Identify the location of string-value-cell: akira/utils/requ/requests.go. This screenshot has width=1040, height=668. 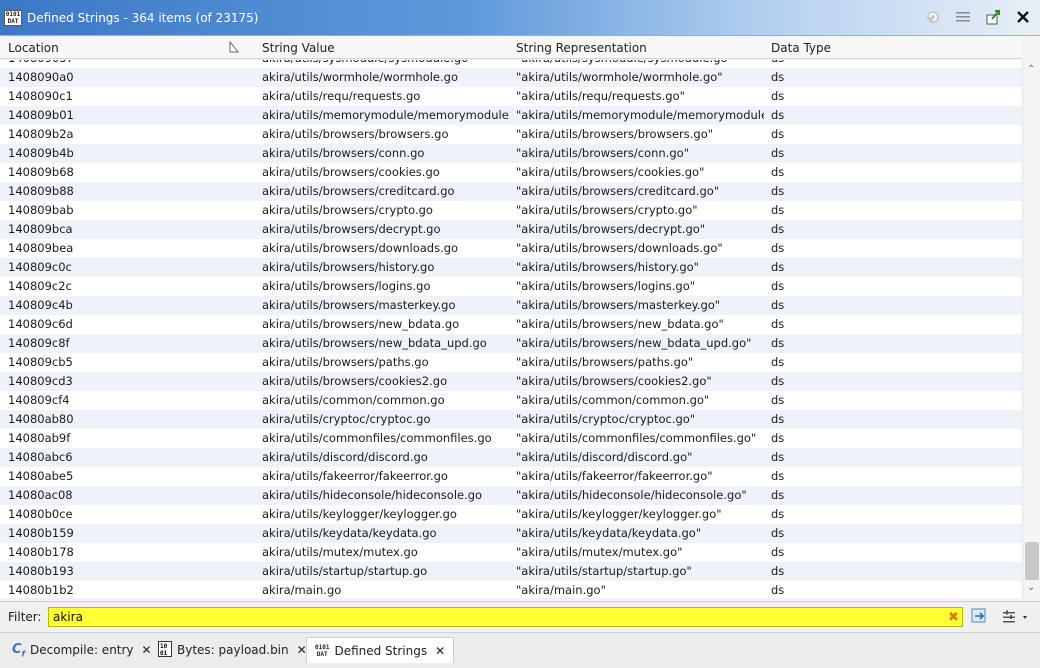
(341, 96).